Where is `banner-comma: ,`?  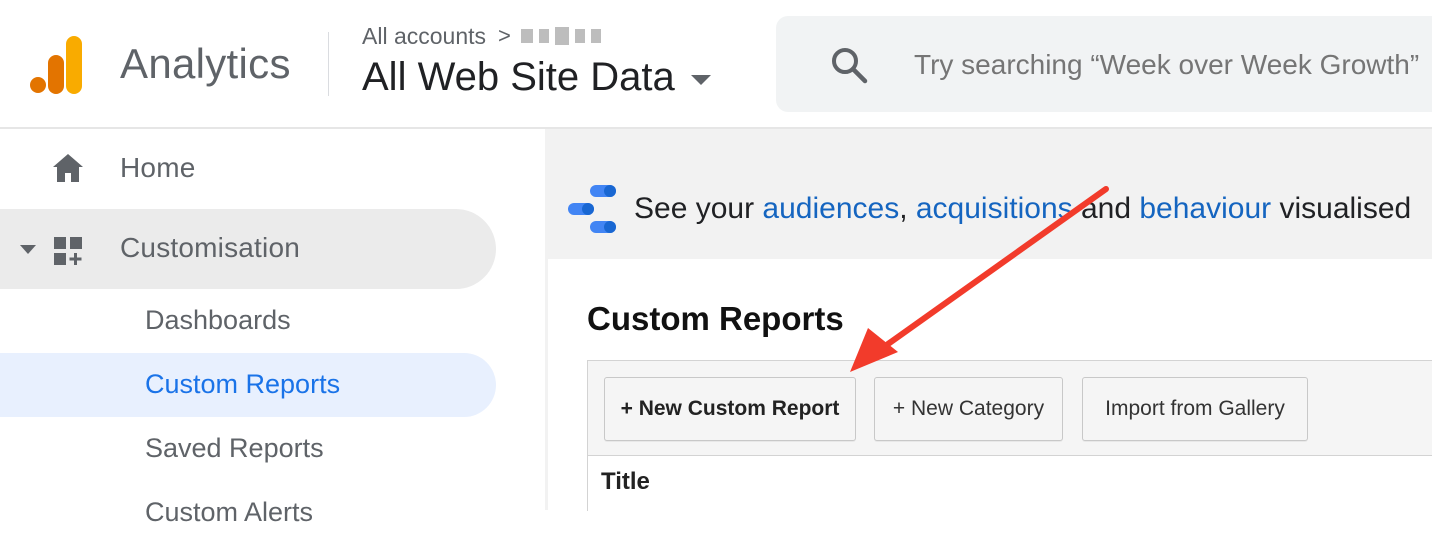
banner-comma: , is located at coordinates (907, 208).